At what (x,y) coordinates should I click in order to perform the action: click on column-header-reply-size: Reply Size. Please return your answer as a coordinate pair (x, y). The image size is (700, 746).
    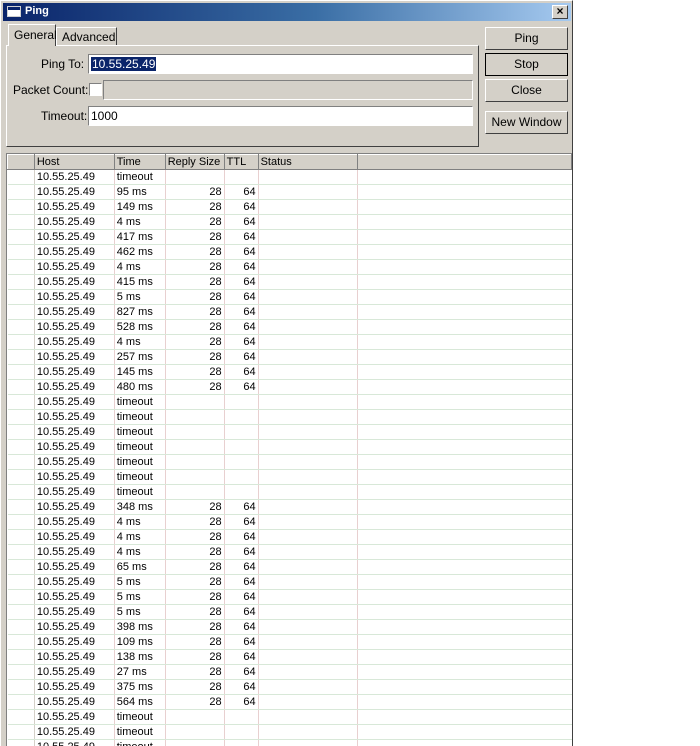
    Looking at the image, I should click on (194, 162).